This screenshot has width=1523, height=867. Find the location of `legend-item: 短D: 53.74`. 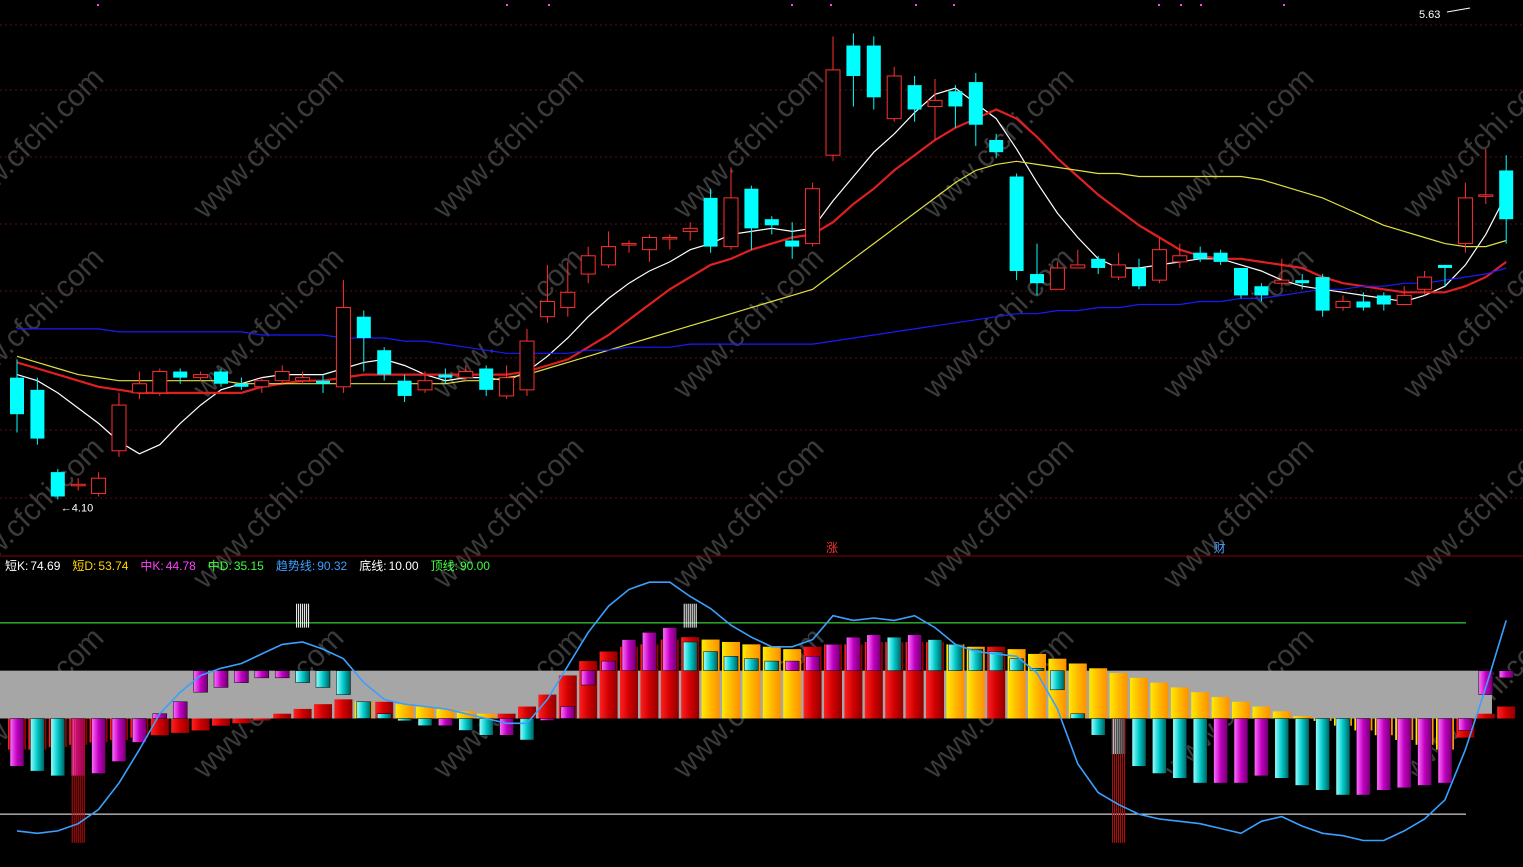

legend-item: 短D: 53.74 is located at coordinates (103, 566).